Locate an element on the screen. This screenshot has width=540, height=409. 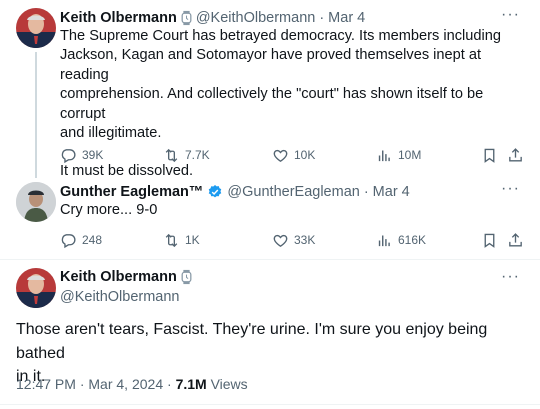
tweet-meta: 12:47 PM · Mar 4, 2024 · 7.1M Views is located at coordinates (132, 384).